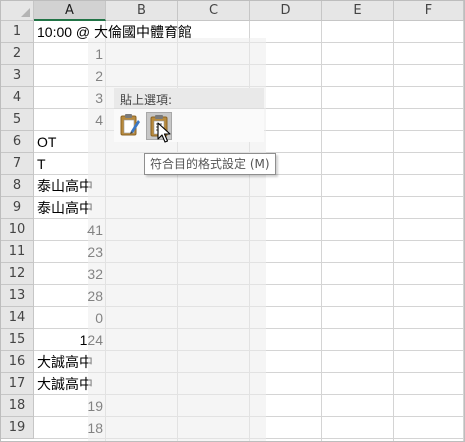  Describe the element at coordinates (65, 207) in the screenshot. I see `cell-a9: 泰山高中` at that location.